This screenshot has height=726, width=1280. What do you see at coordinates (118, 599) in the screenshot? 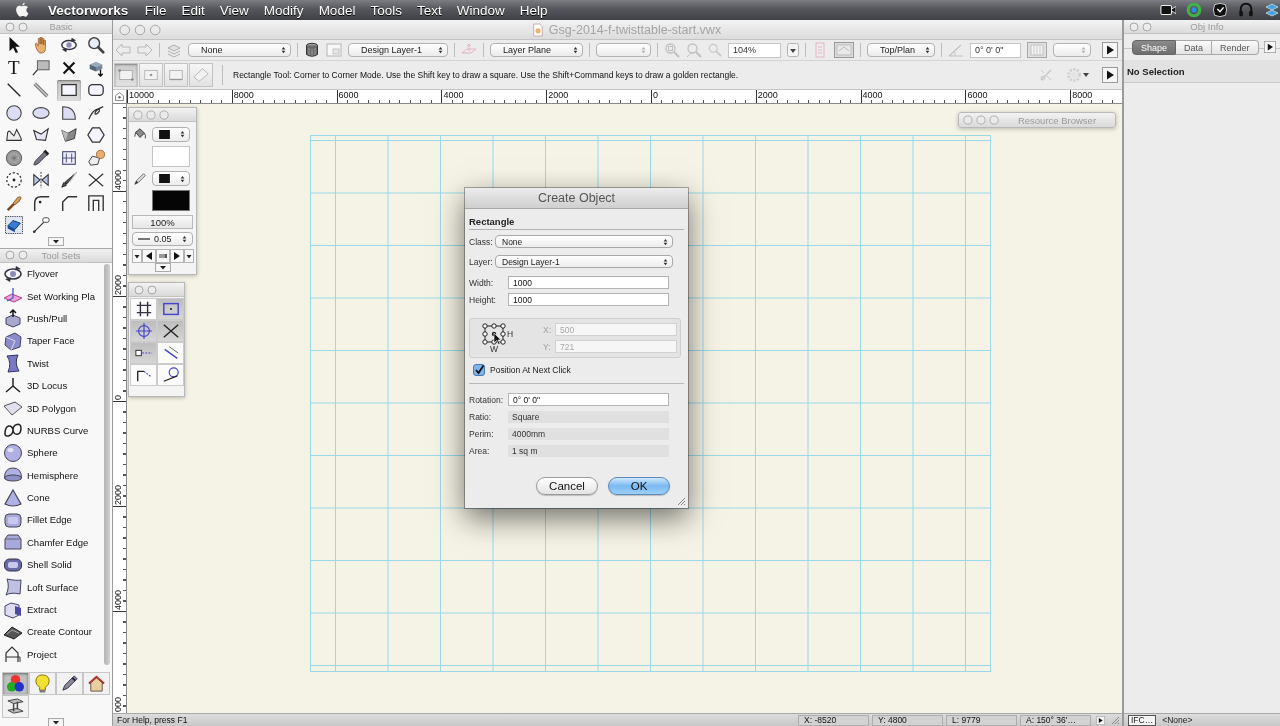
I see `ruler-label: 4000` at bounding box center [118, 599].